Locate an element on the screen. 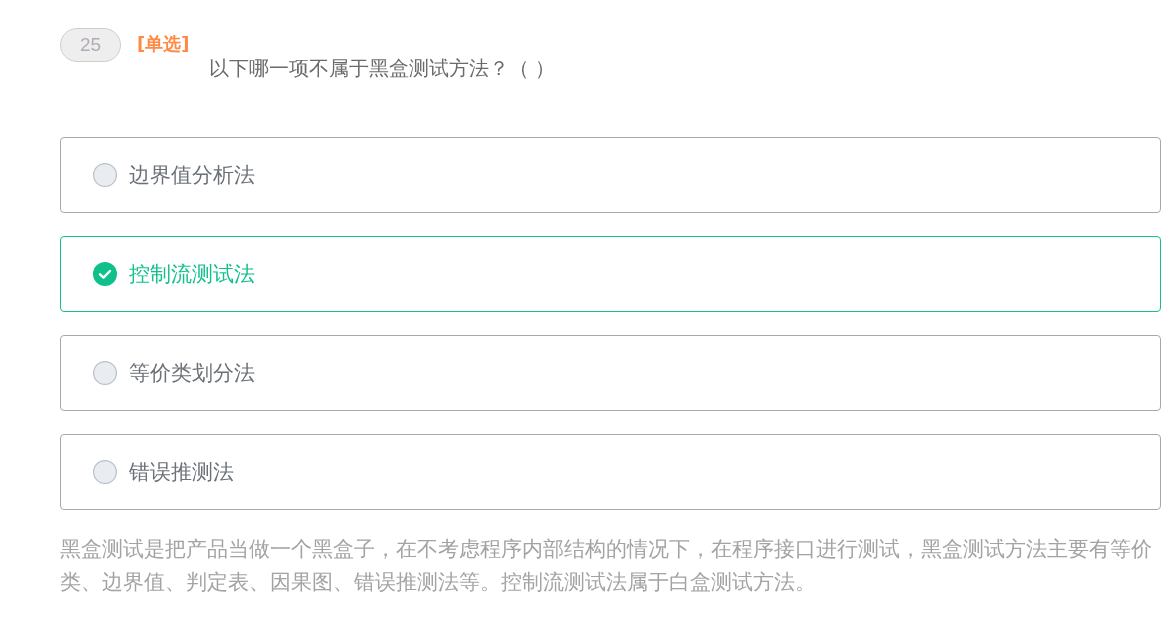 This screenshot has height=635, width=1162. check-circle-icon is located at coordinates (105, 274).